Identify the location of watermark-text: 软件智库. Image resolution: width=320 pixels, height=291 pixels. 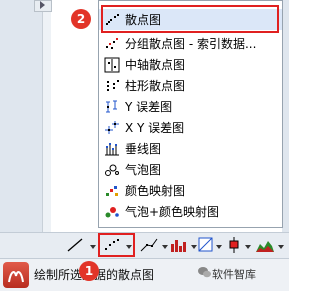
(234, 274).